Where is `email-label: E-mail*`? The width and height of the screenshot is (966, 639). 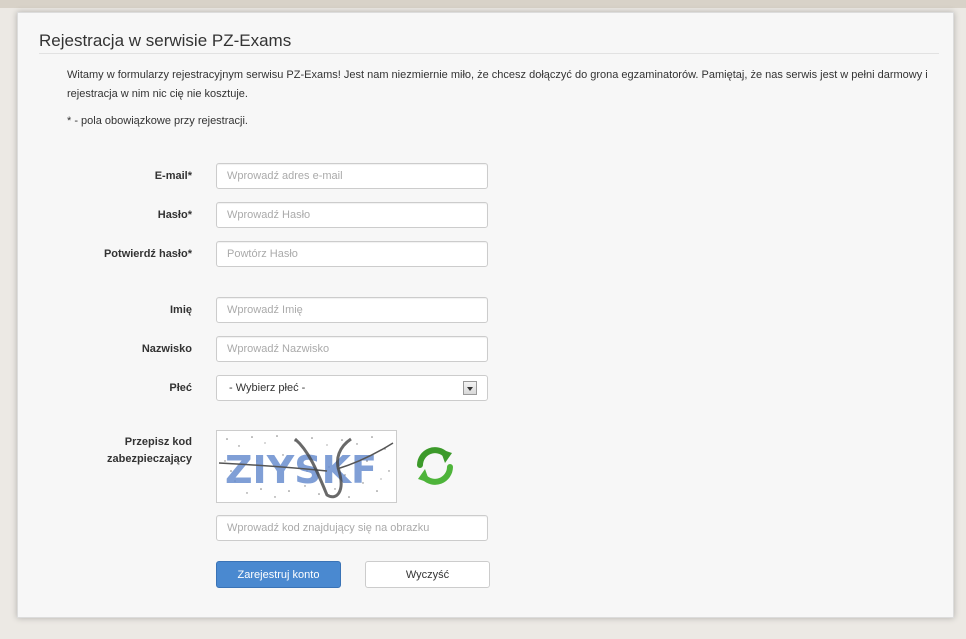
email-label: E-mail* is located at coordinates (173, 176).